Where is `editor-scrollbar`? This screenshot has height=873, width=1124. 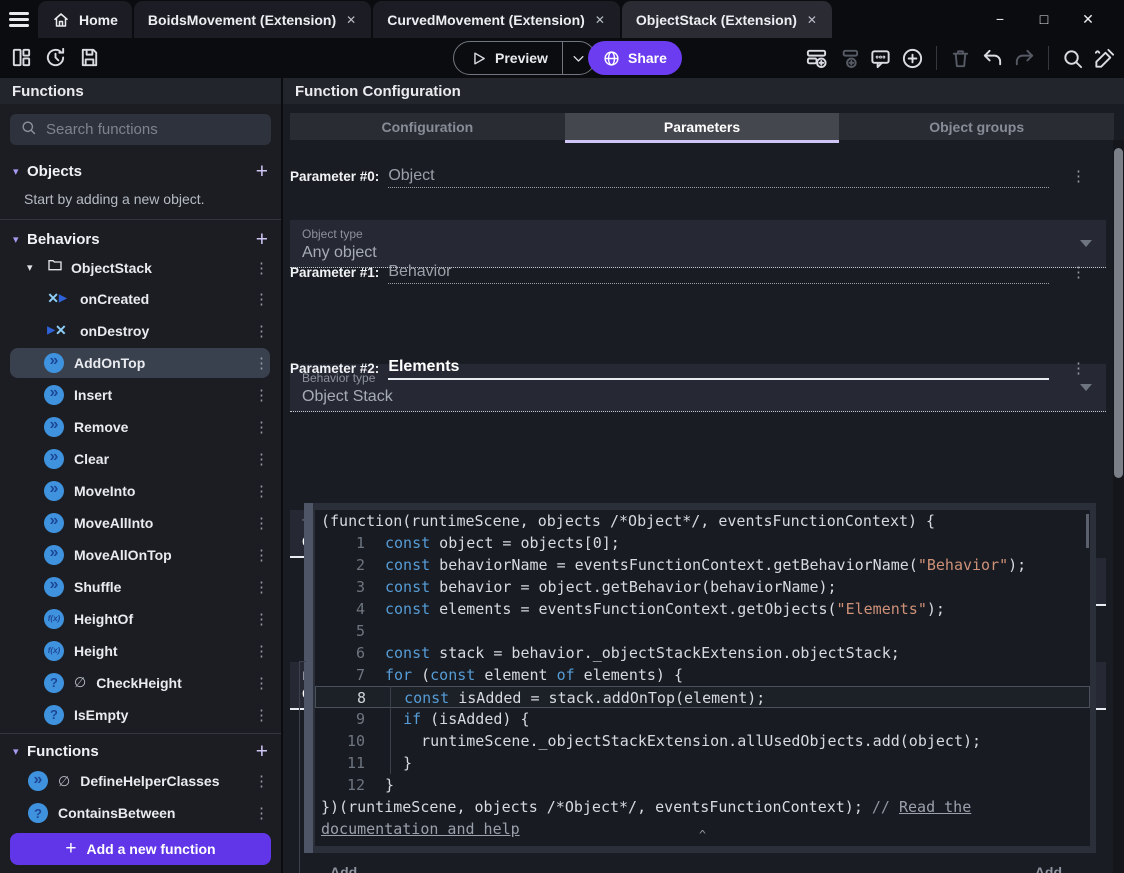 editor-scrollbar is located at coordinates (1087, 531).